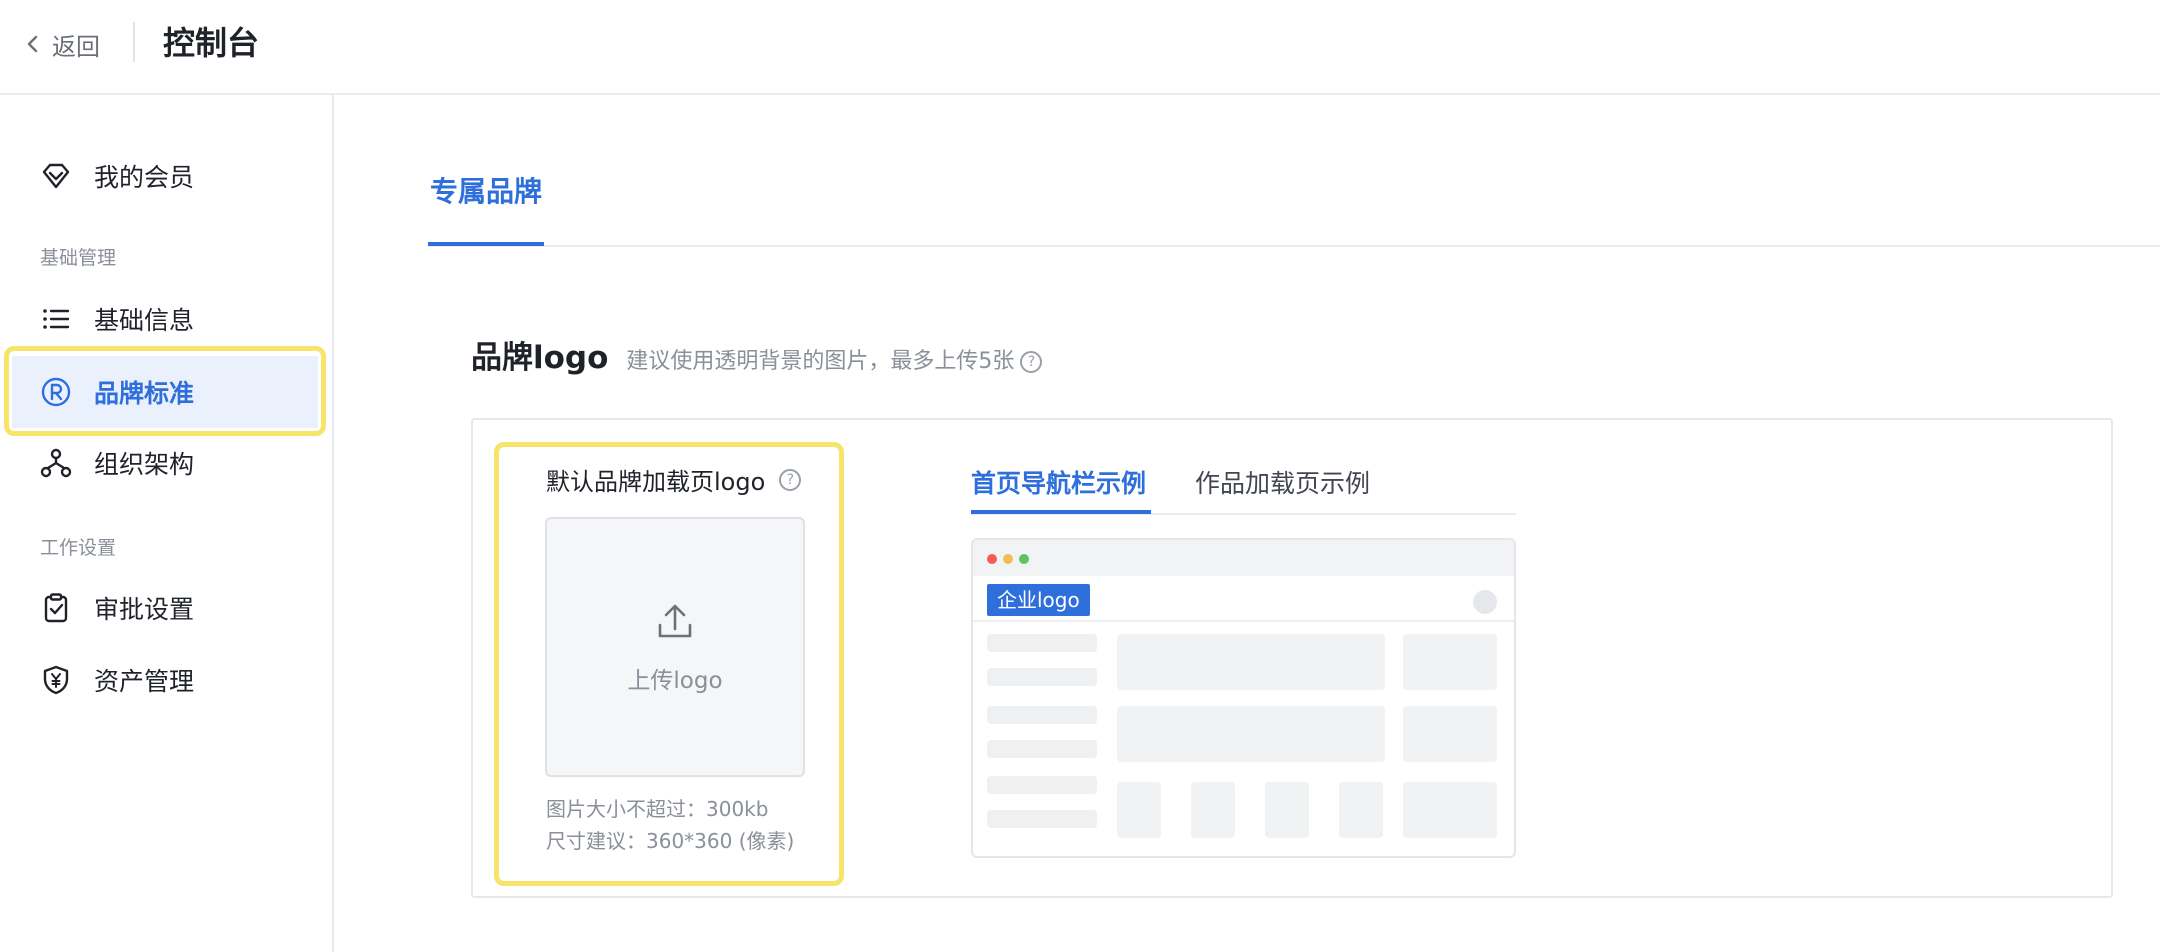  I want to click on sidebar-item-approval-settings: 审批设置, so click(166, 608).